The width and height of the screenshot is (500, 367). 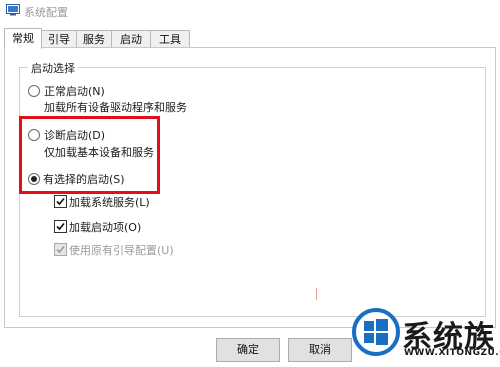 I want to click on window-title: 系统配置, so click(x=46, y=12).